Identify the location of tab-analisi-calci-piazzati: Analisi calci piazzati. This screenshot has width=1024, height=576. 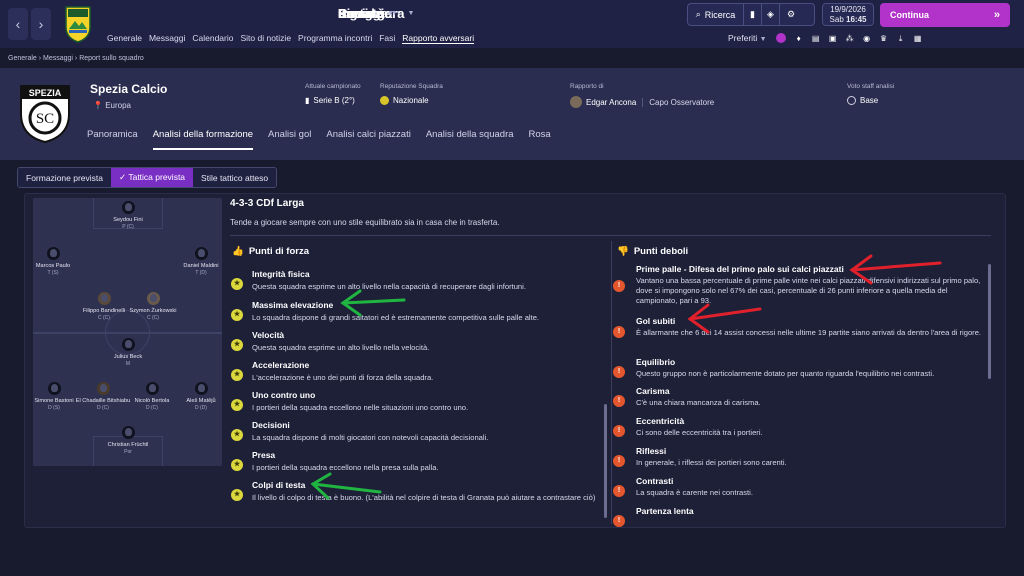
(368, 139).